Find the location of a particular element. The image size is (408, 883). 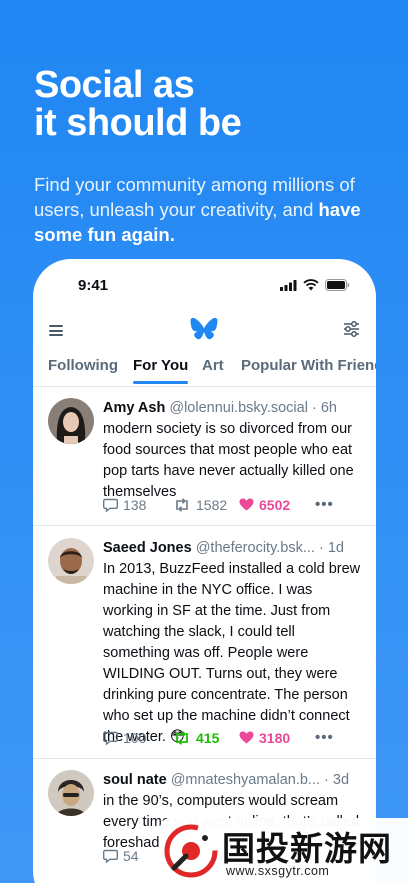

author-name: Amy Ash is located at coordinates (134, 408).